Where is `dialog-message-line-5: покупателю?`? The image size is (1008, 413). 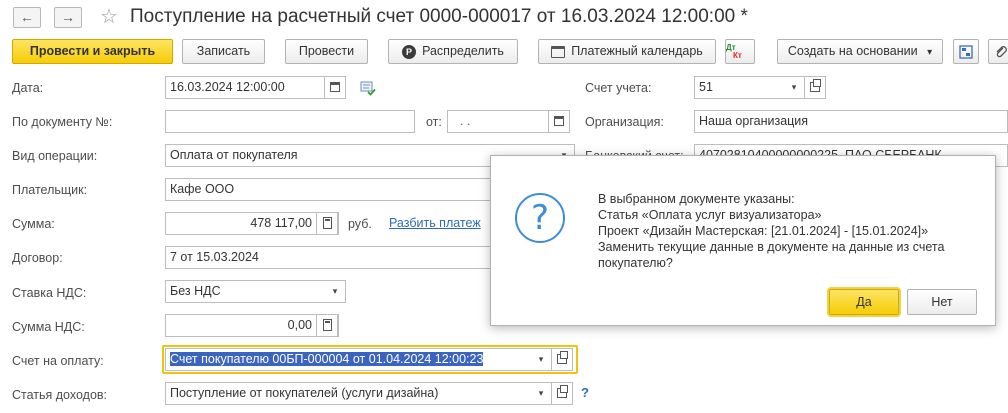 dialog-message-line-5: покупателю? is located at coordinates (635, 263).